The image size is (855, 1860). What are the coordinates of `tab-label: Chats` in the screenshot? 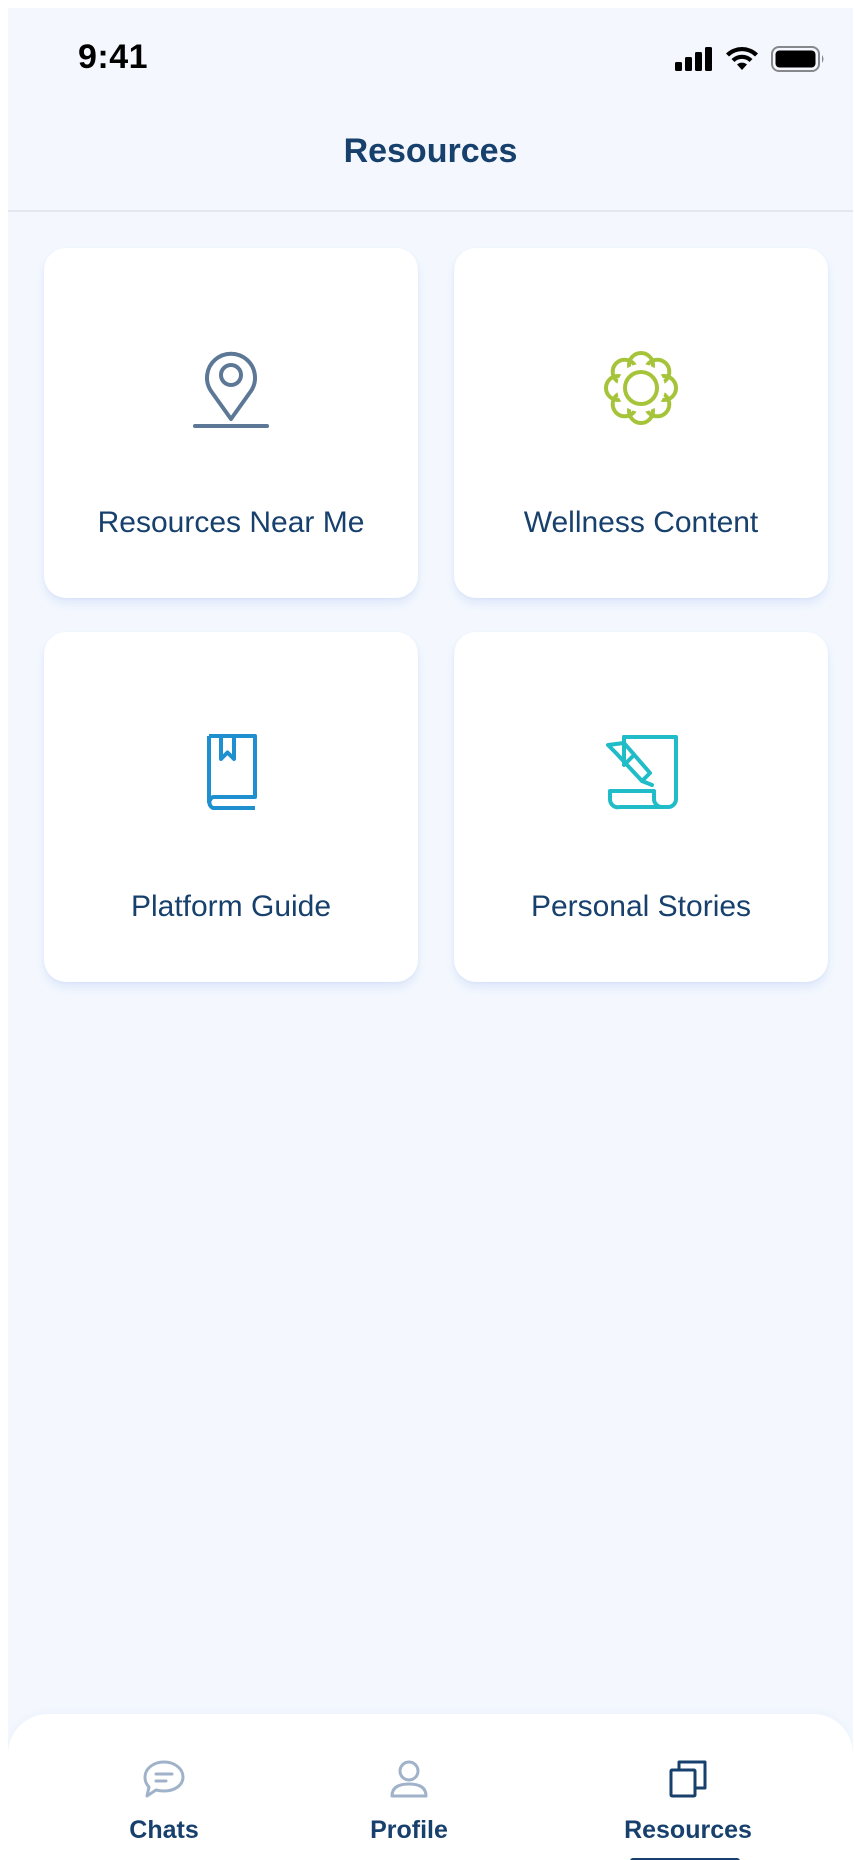 It's located at (164, 1830).